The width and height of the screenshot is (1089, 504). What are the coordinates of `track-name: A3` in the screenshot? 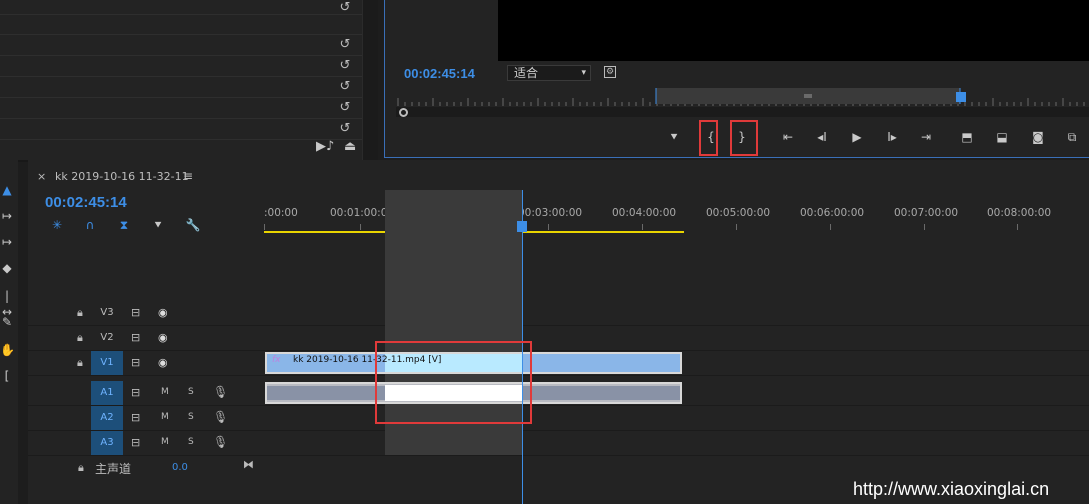 It's located at (107, 443).